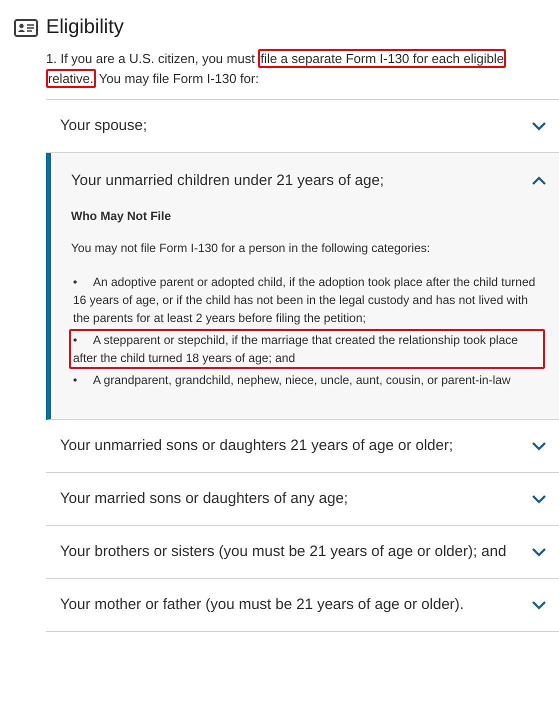 This screenshot has width=559, height=702. I want to click on accordion-header: Your mother or father (you must be 21 years of age or older)., so click(302, 605).